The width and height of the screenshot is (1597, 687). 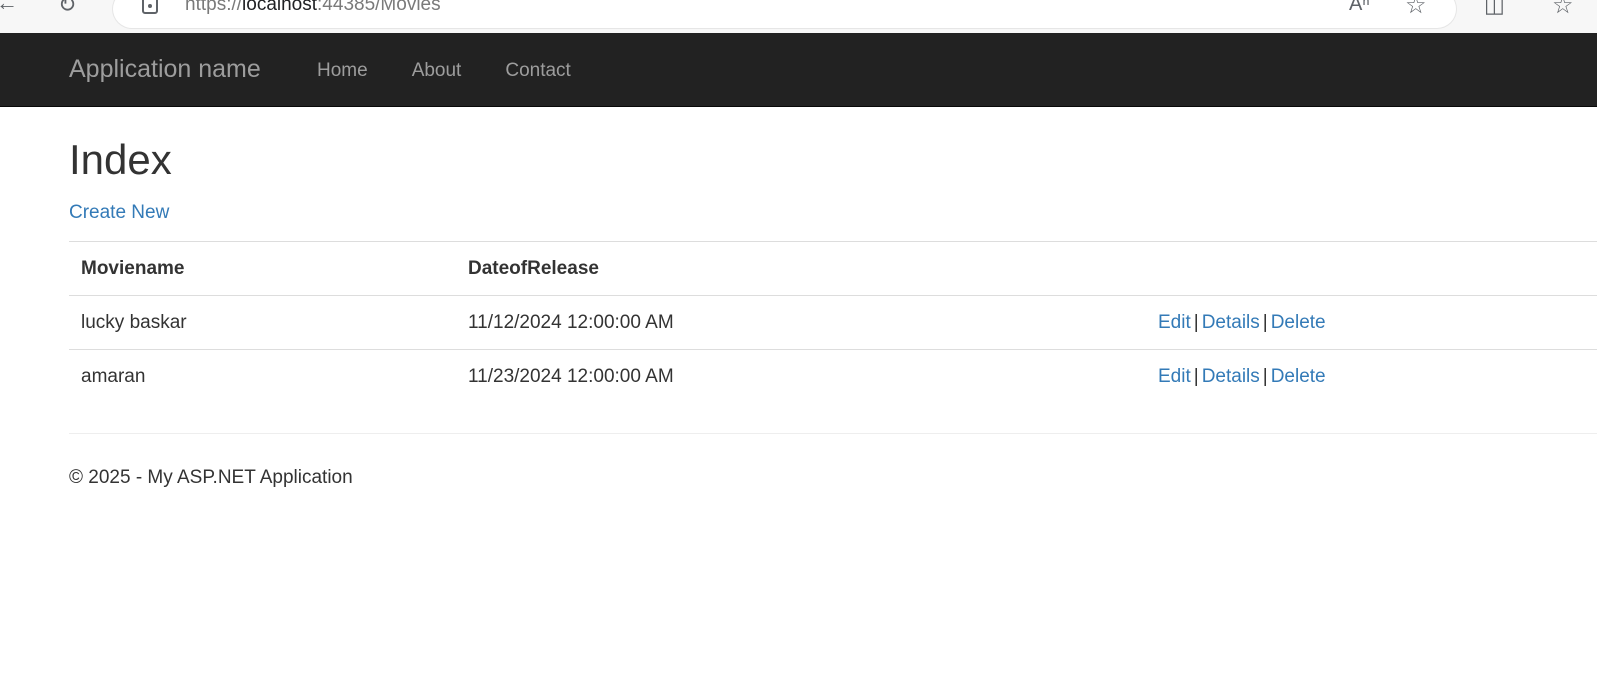 I want to click on header-actions, so click(x=1371, y=268).